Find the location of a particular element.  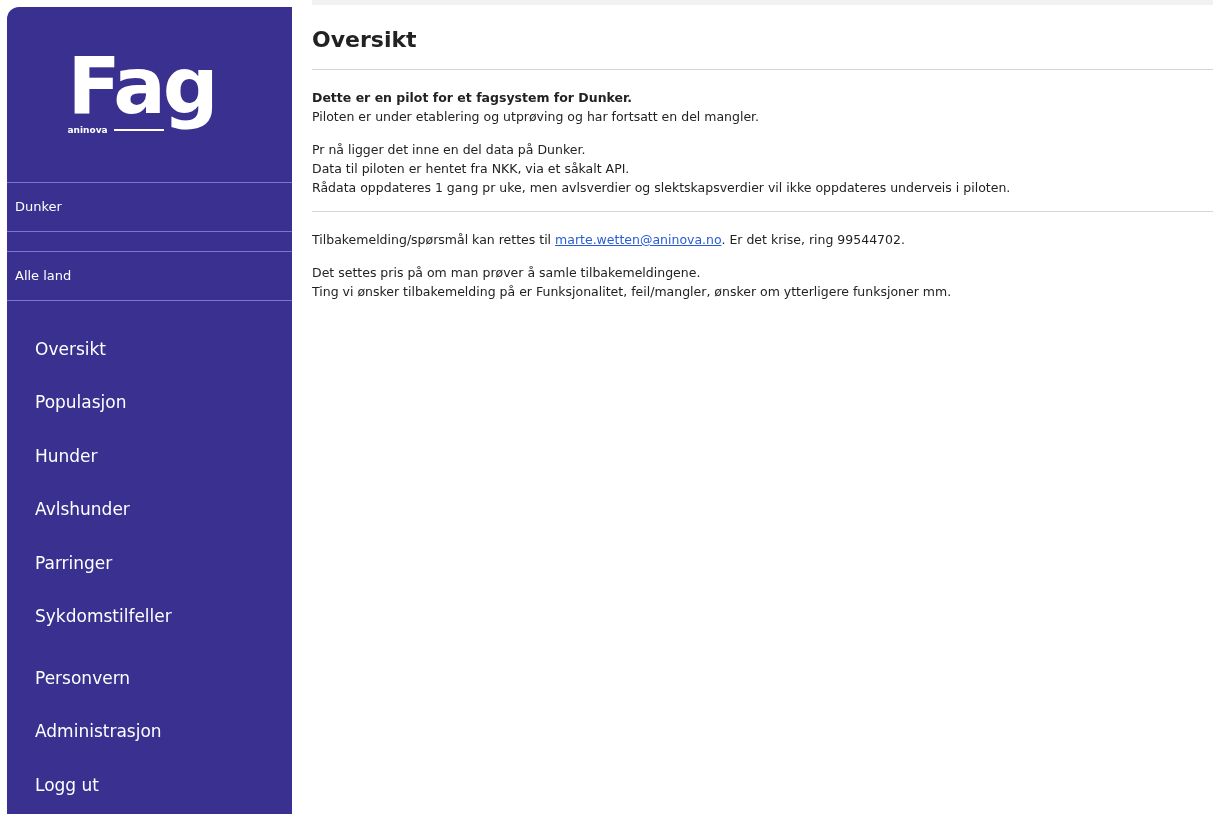

nav-link: Sykdomstilfeller is located at coordinates (149, 619).